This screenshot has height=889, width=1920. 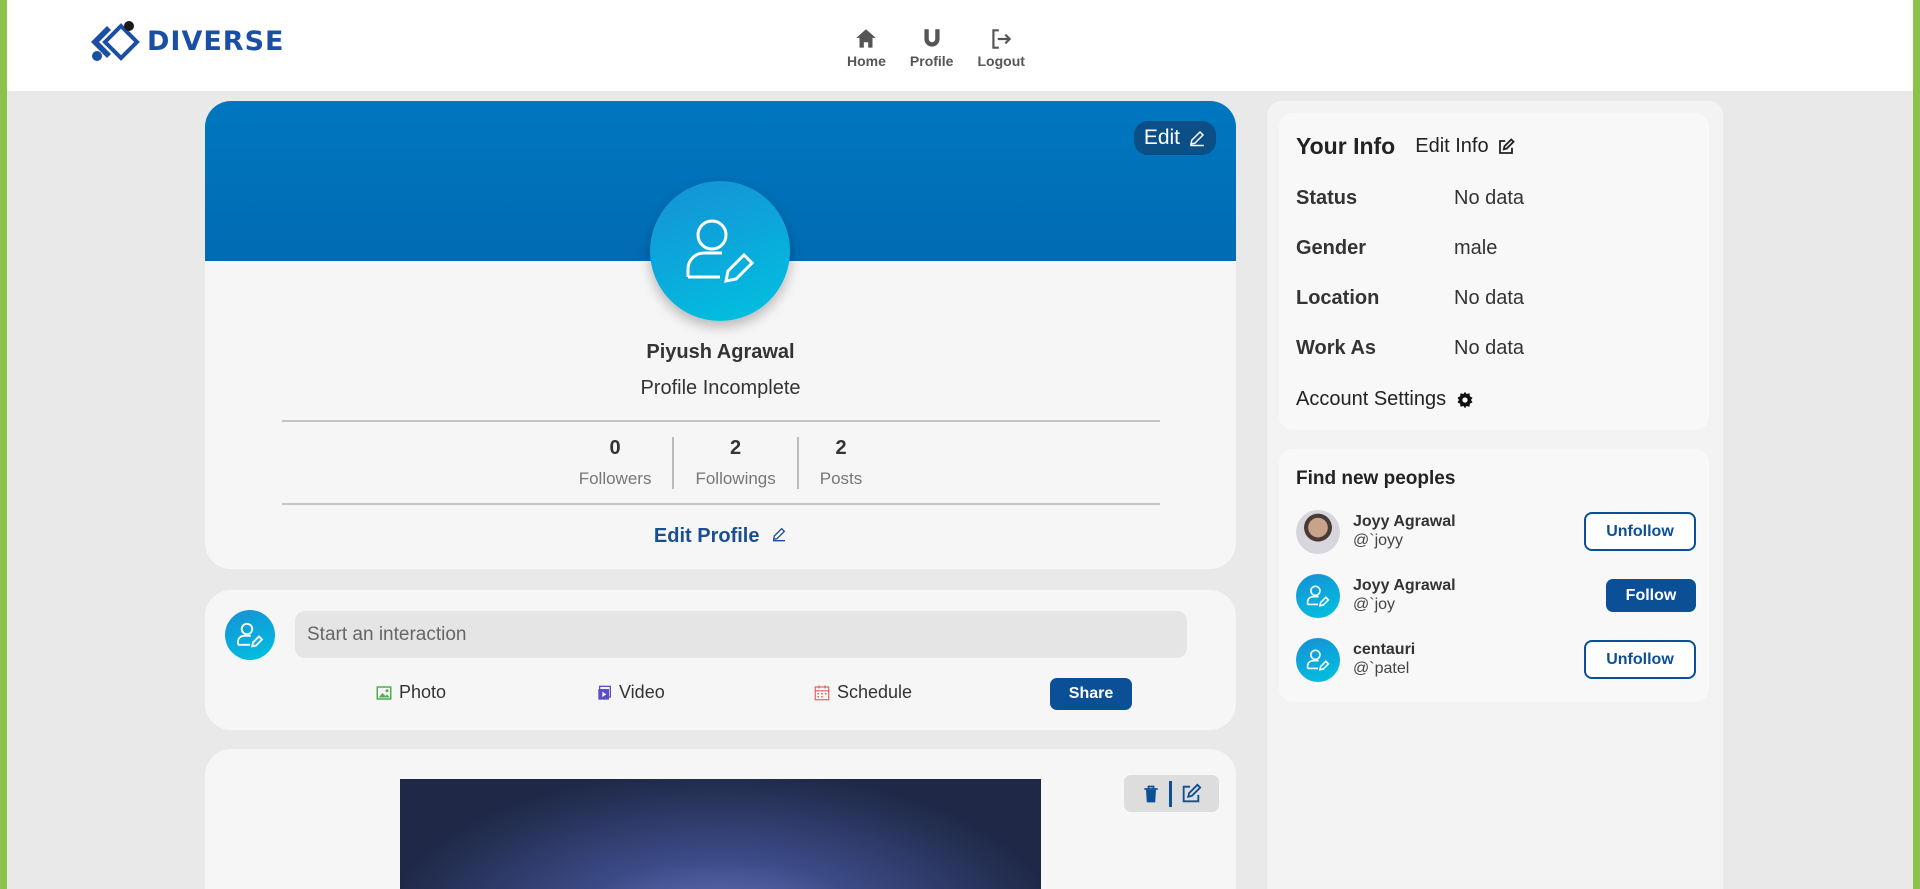 I want to click on share-button: Share, so click(x=1091, y=694).